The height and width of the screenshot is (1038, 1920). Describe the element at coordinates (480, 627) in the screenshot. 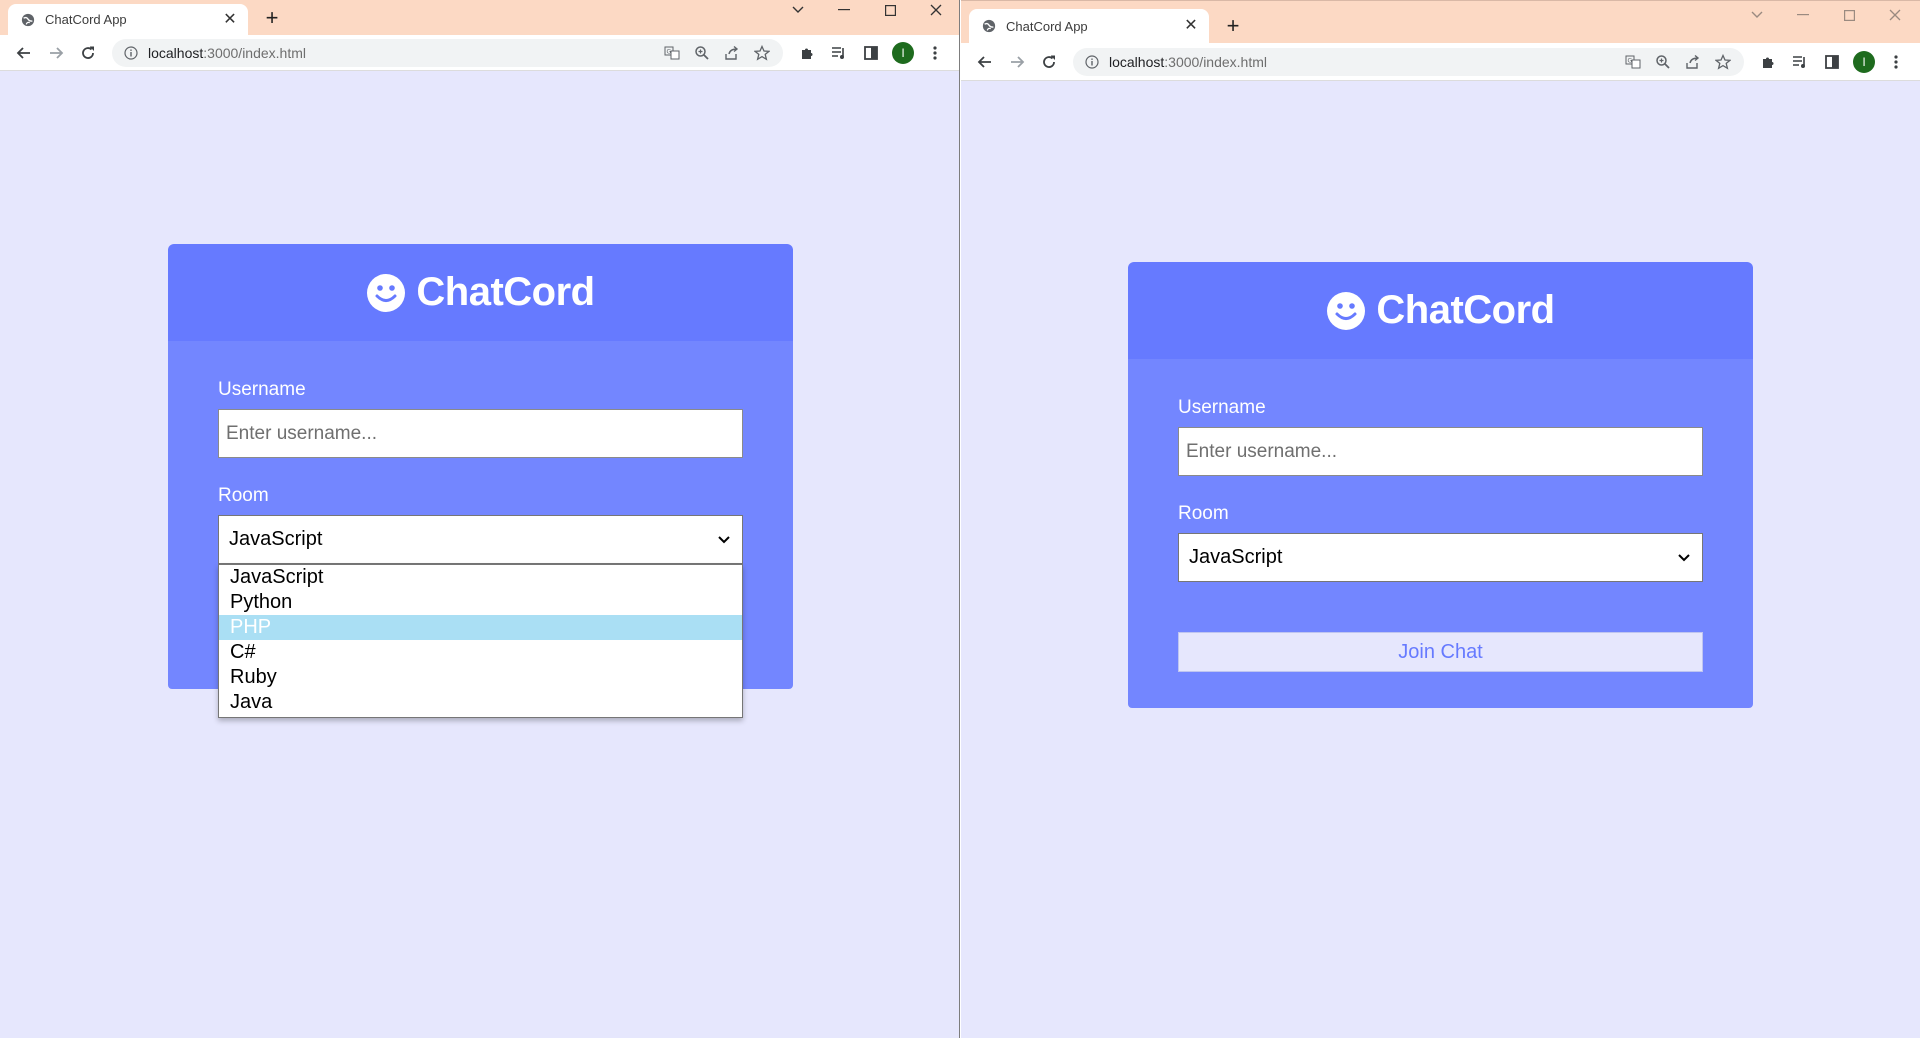

I see `room-option-php: PHP` at that location.